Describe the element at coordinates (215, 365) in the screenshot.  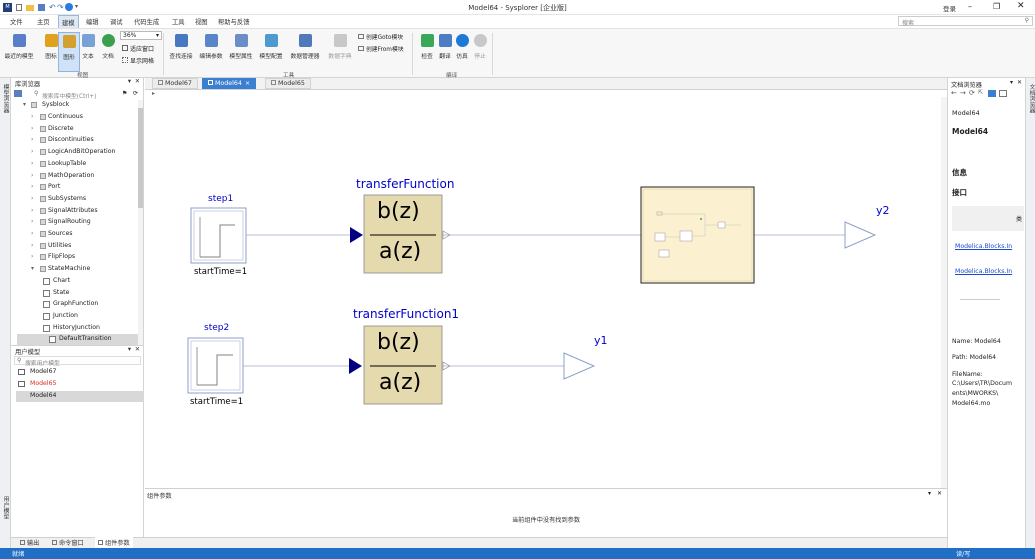
I see `step2-block` at that location.